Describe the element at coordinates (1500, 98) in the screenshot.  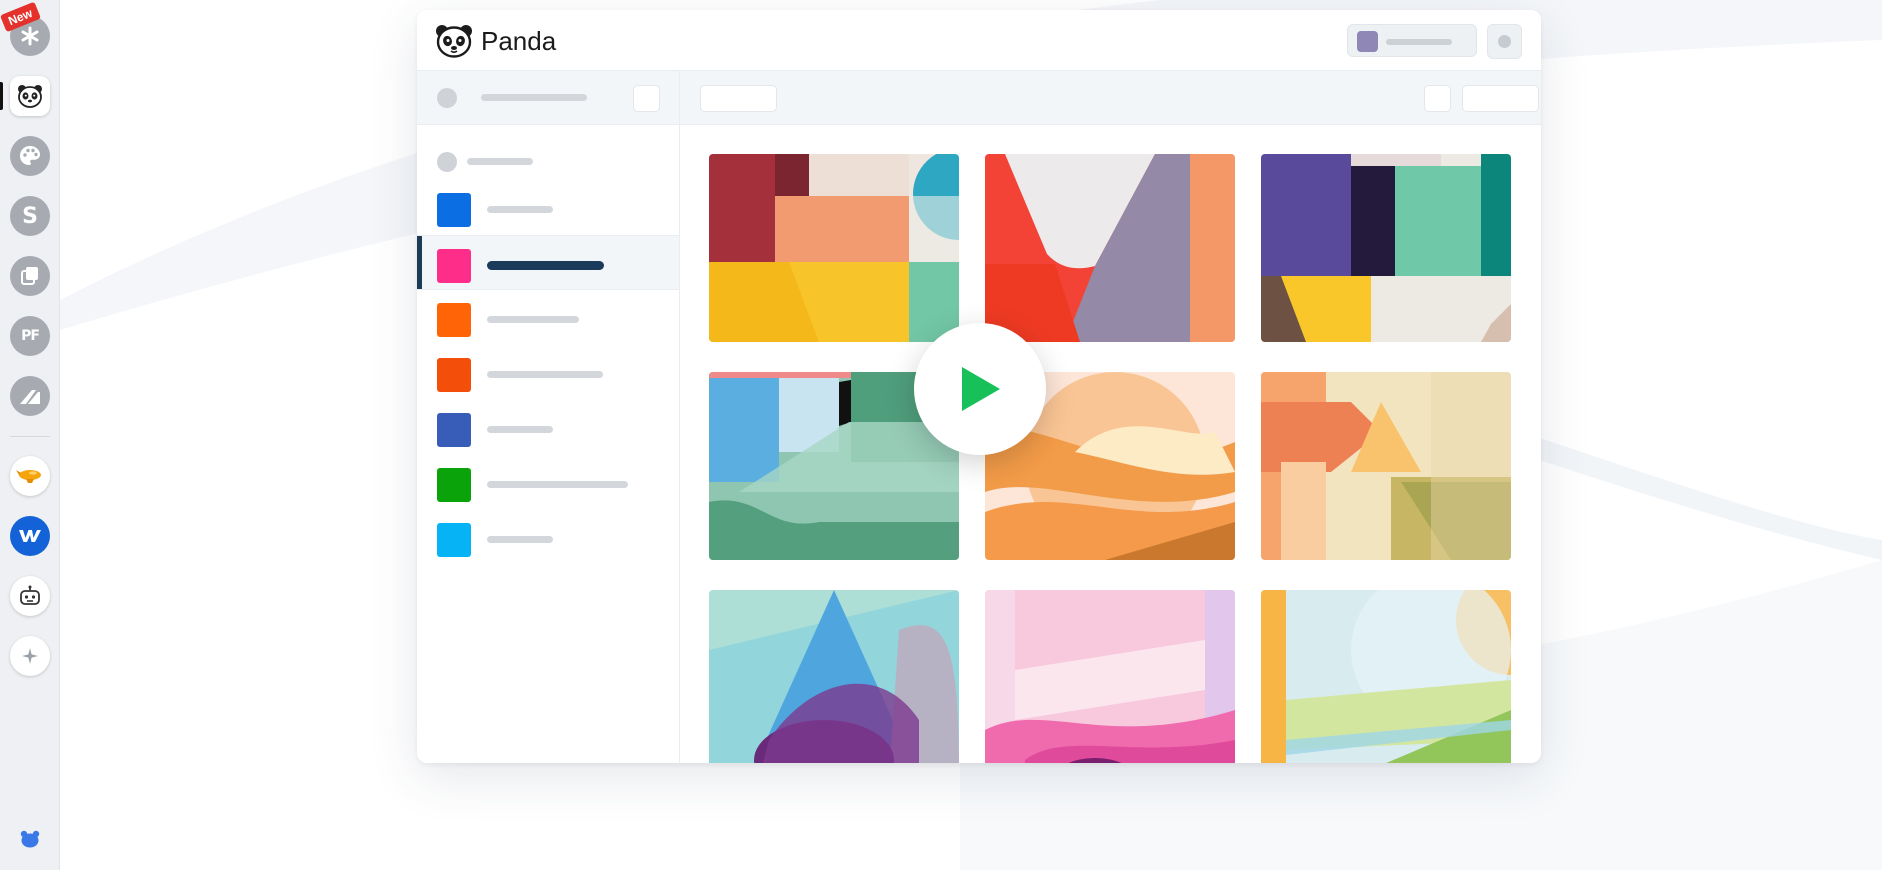
I see `main-toolbar-right-button` at that location.